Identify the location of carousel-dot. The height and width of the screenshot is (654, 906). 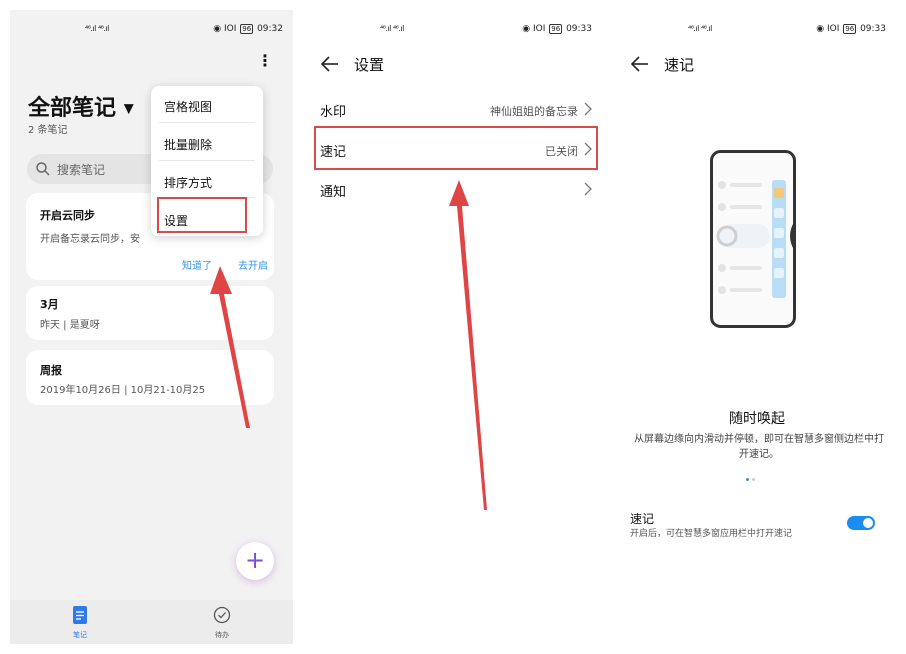
(753, 479).